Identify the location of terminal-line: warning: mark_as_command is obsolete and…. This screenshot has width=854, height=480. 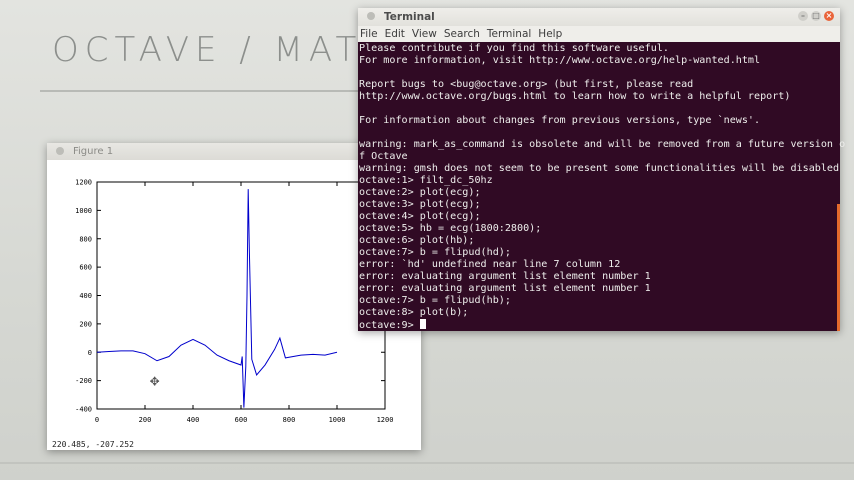
(602, 144).